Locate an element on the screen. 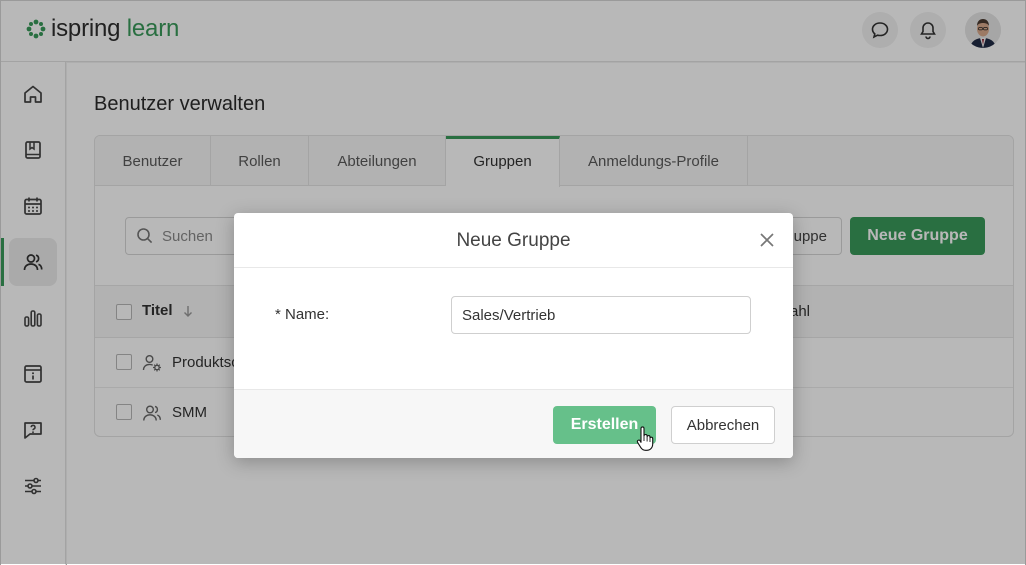 The height and width of the screenshot is (565, 1026). name-field-label: * Name: is located at coordinates (302, 314).